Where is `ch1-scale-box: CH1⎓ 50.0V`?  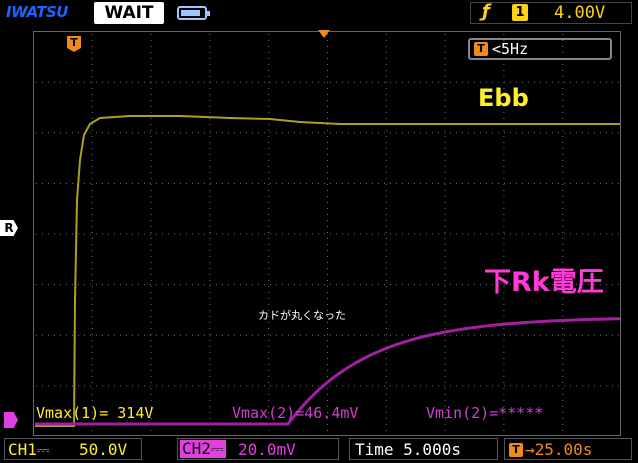
ch1-scale-box: CH1⎓ 50.0V is located at coordinates (73, 449).